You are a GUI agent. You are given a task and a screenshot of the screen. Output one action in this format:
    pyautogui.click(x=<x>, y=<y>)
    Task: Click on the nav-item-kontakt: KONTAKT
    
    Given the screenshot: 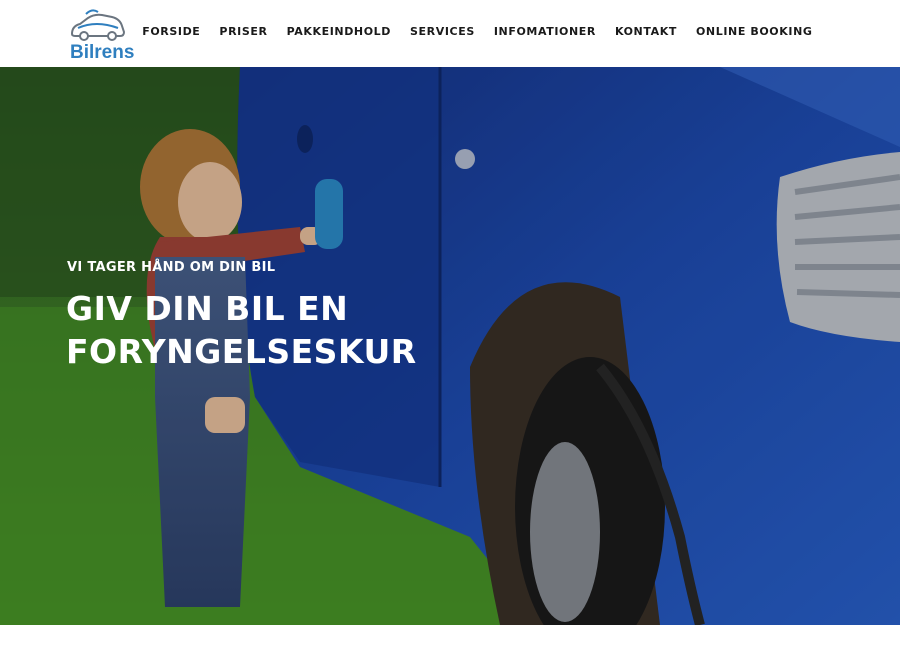 What is the action you would take?
    pyautogui.click(x=645, y=32)
    